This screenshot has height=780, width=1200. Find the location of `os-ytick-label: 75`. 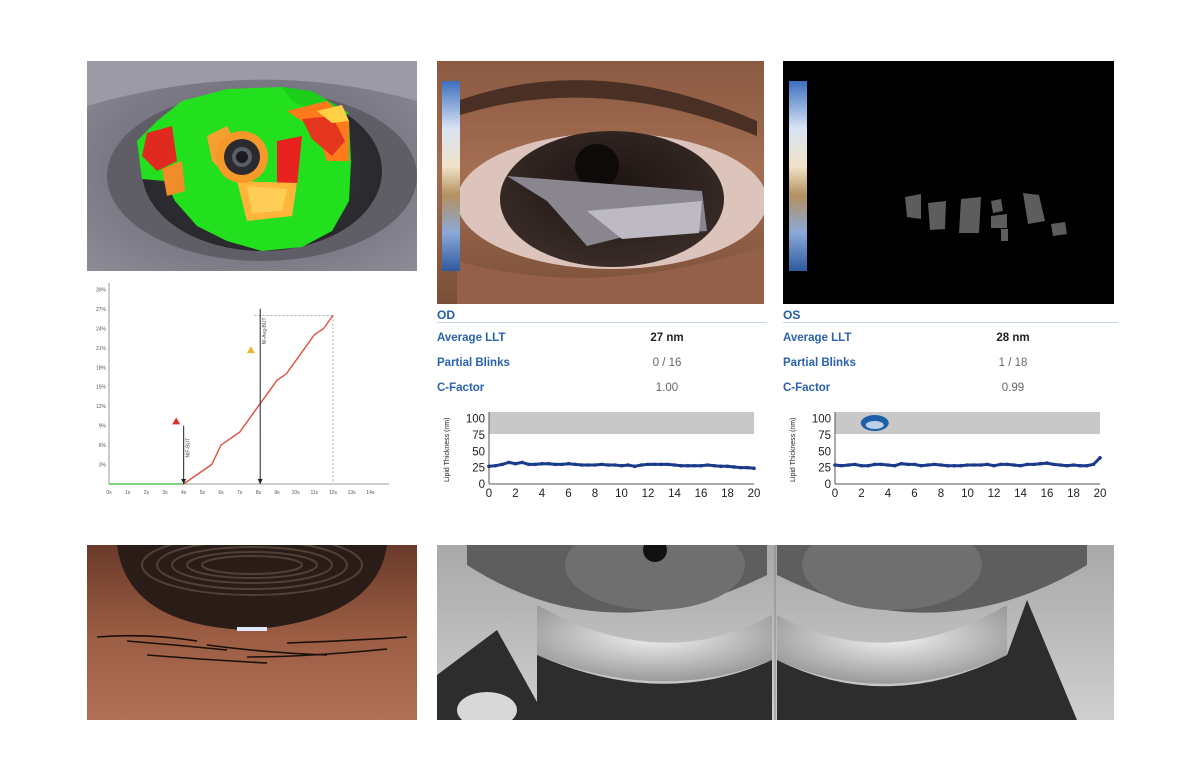

os-ytick-label: 75 is located at coordinates (824, 436).